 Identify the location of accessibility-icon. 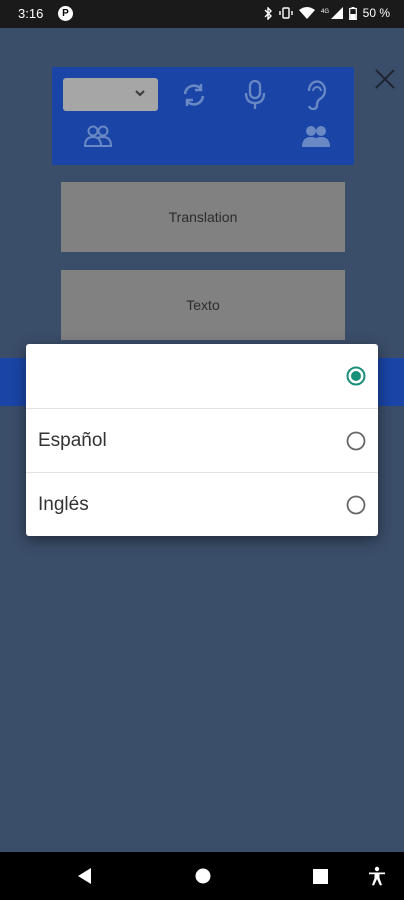
(377, 876).